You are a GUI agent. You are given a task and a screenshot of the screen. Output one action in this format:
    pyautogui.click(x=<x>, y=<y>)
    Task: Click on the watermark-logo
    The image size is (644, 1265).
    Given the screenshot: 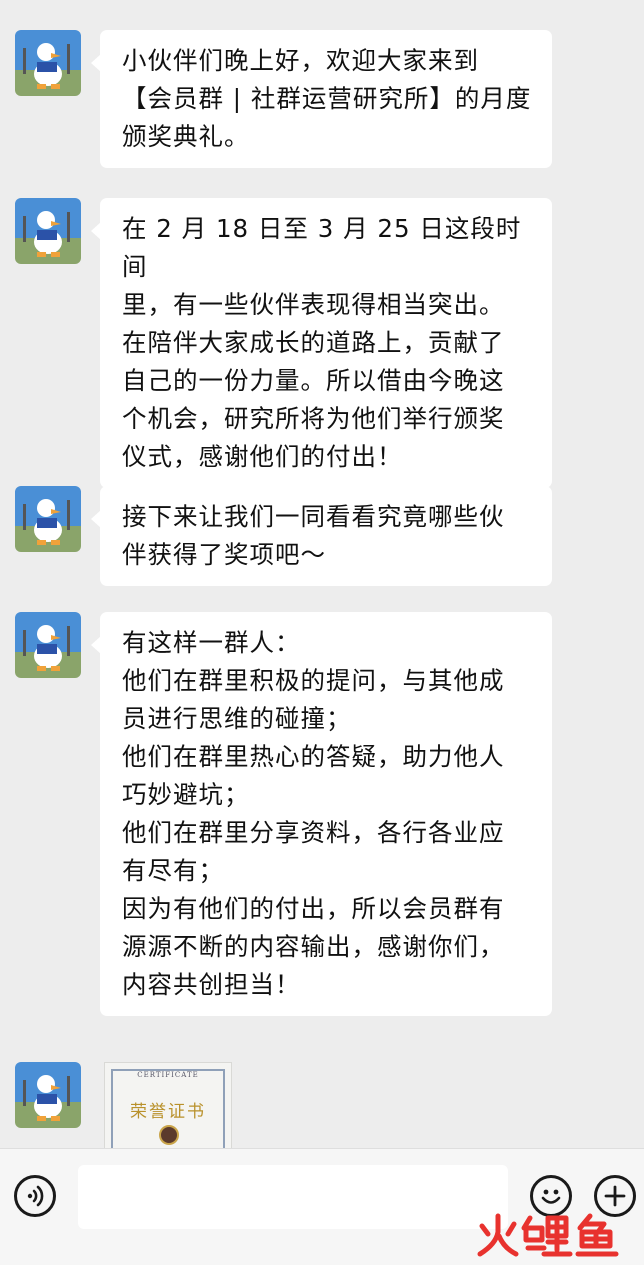 What is the action you would take?
    pyautogui.click(x=552, y=1235)
    